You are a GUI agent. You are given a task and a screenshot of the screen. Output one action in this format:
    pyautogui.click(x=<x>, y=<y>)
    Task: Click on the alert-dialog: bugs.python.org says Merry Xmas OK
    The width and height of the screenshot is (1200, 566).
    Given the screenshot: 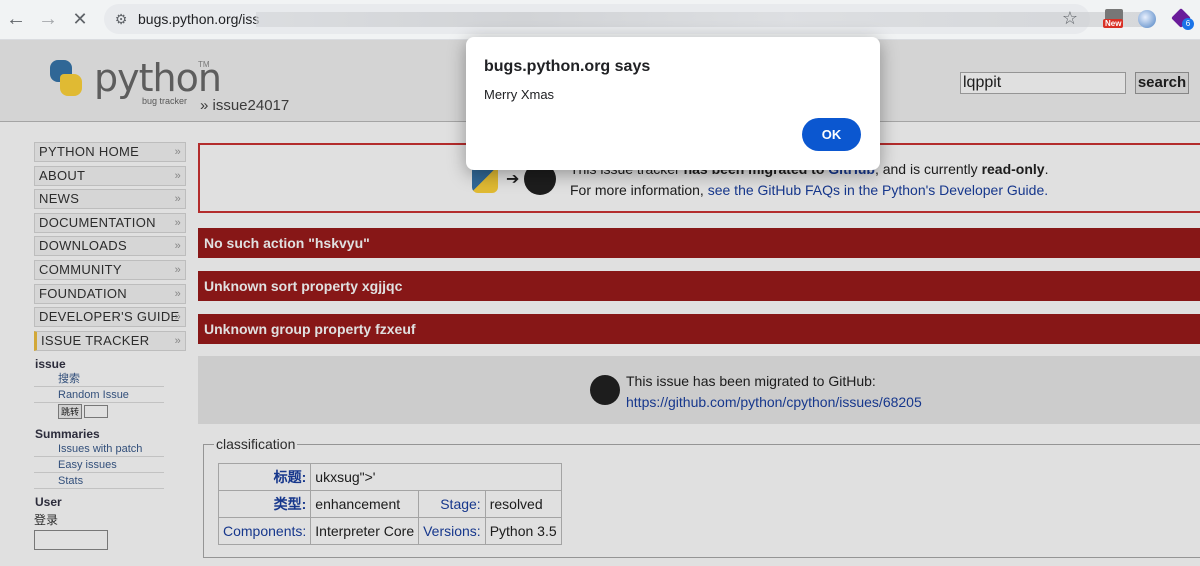 What is the action you would take?
    pyautogui.click(x=673, y=103)
    